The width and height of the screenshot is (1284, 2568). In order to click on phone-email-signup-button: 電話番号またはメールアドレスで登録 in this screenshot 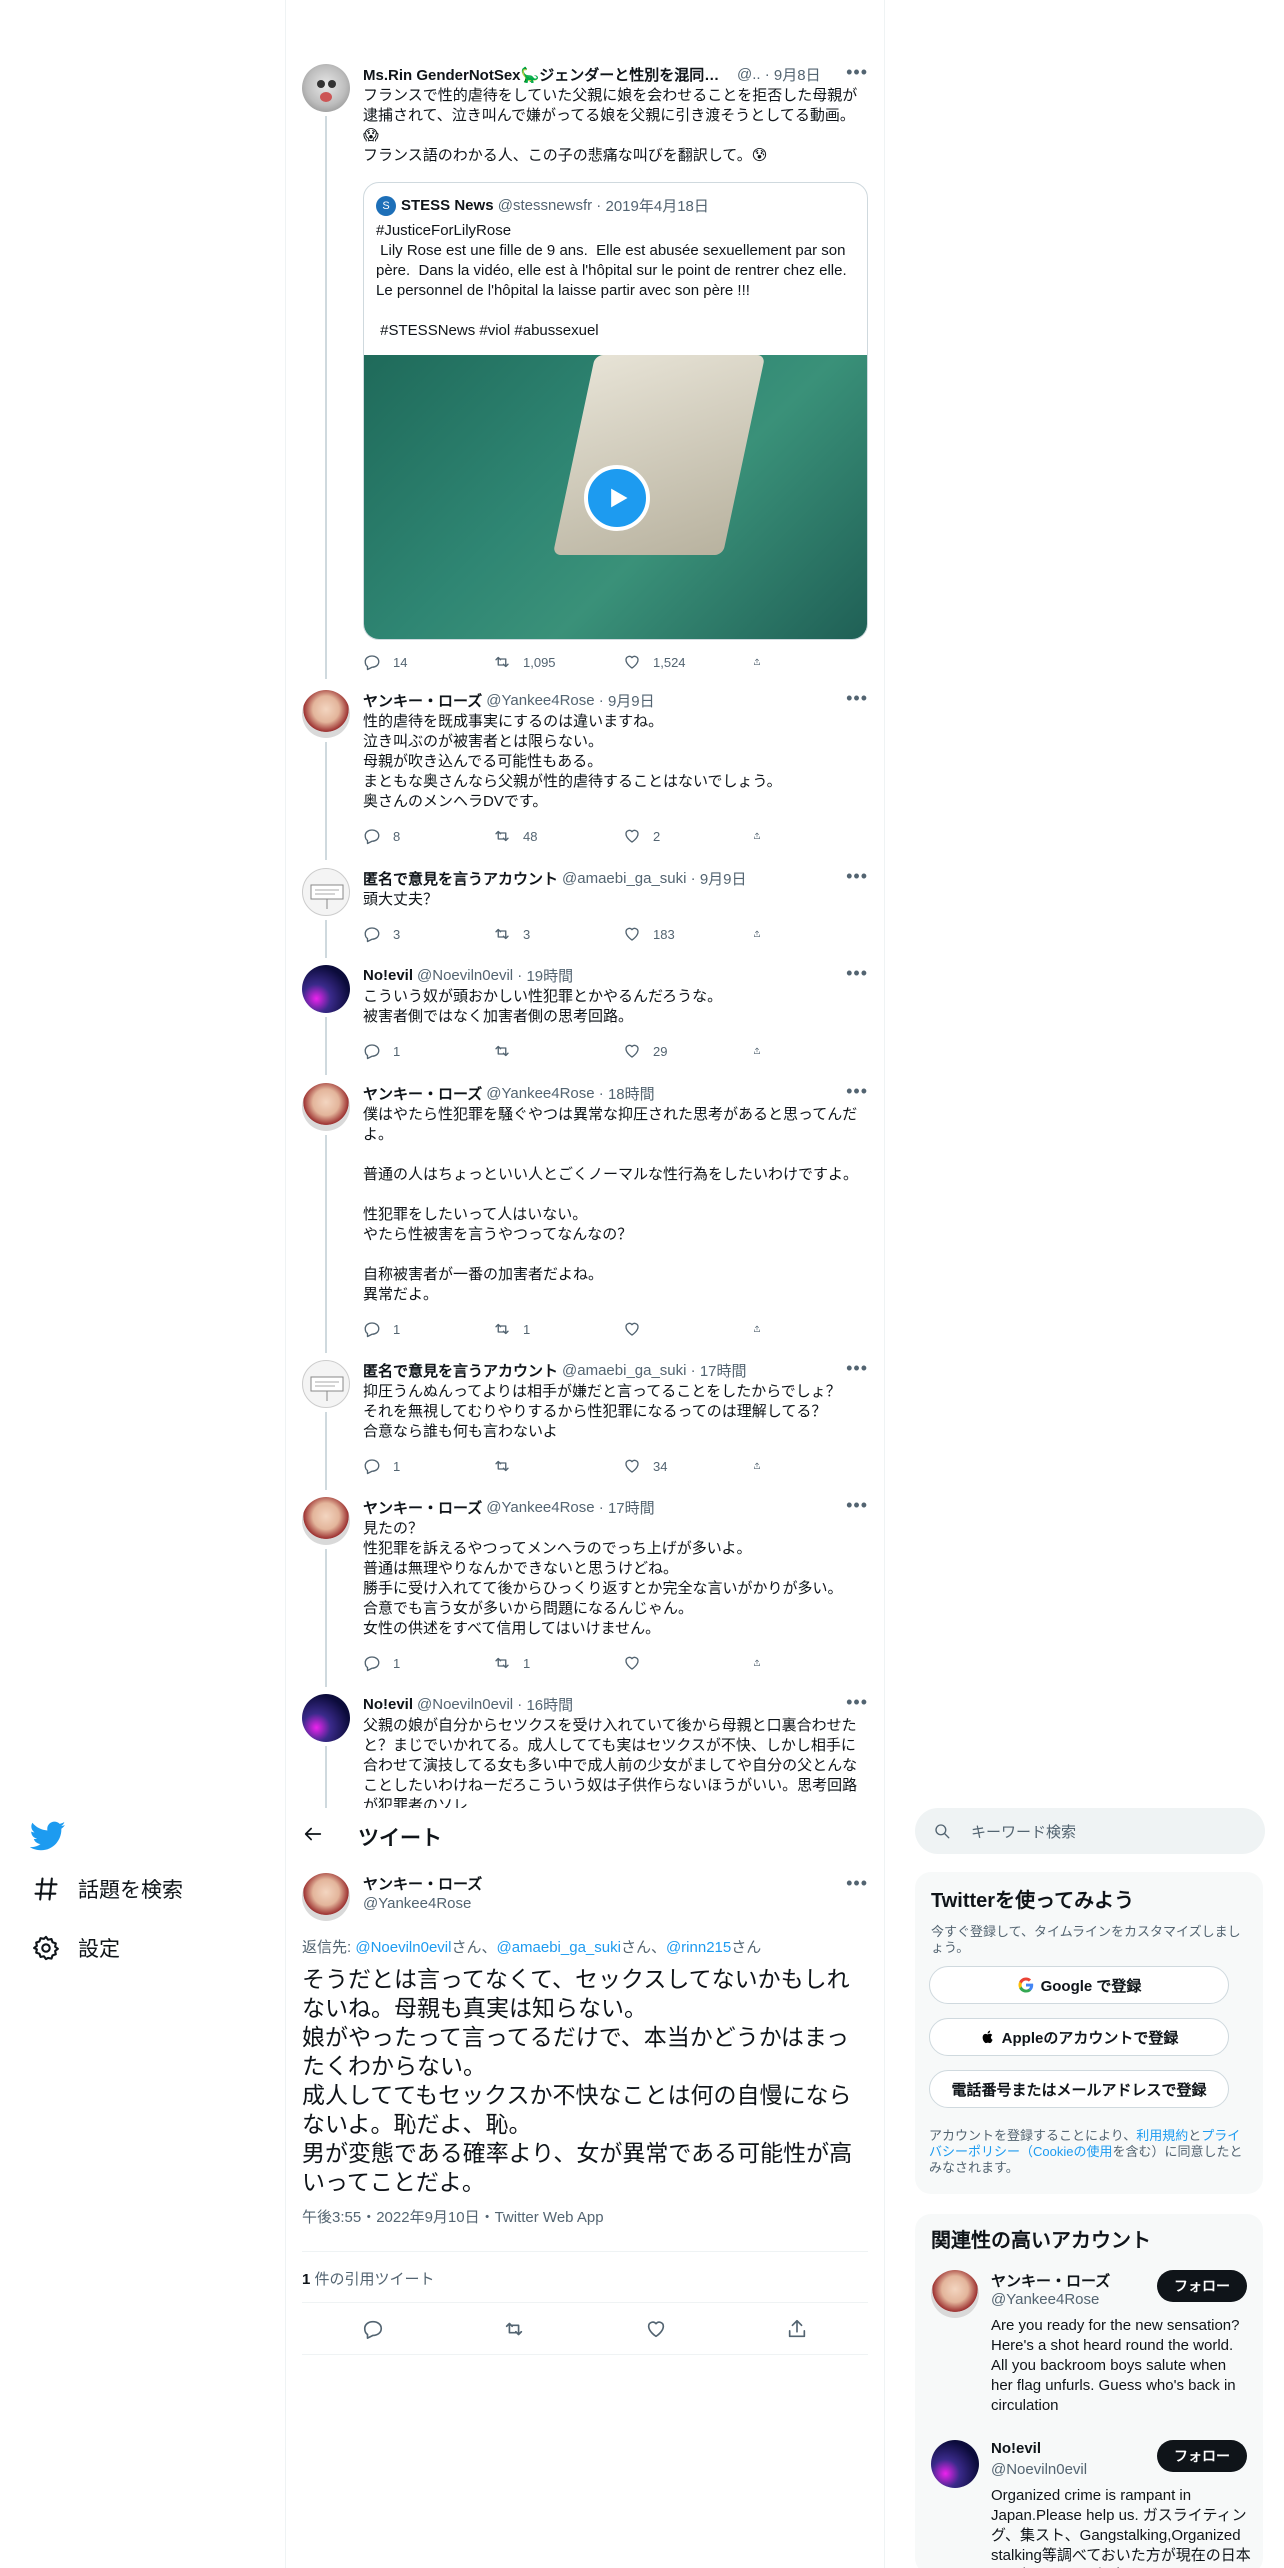, I will do `click(1079, 2089)`.